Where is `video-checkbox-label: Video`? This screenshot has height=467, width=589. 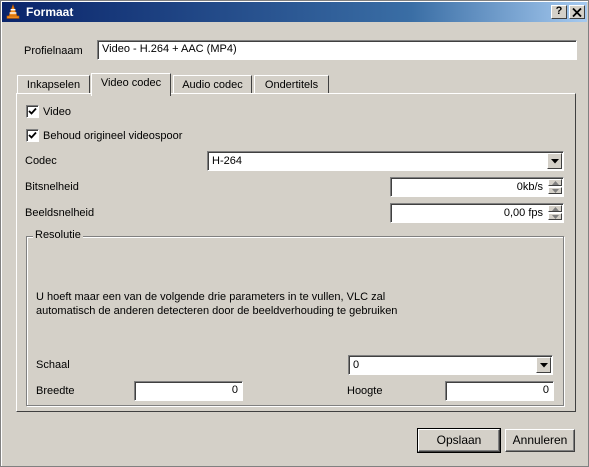 video-checkbox-label: Video is located at coordinates (57, 112).